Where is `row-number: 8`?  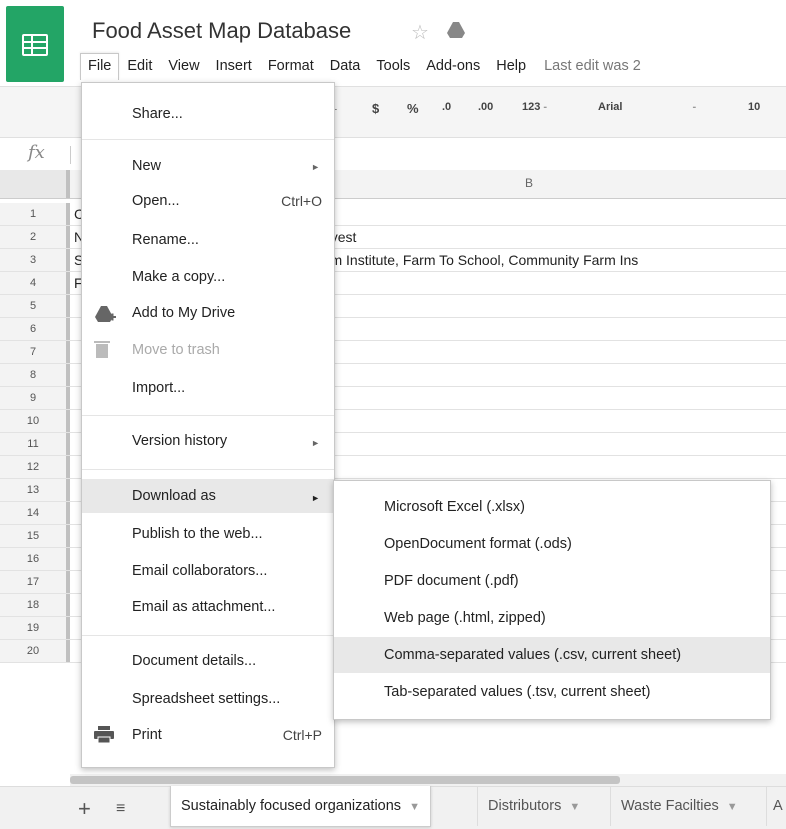 row-number: 8 is located at coordinates (35, 375).